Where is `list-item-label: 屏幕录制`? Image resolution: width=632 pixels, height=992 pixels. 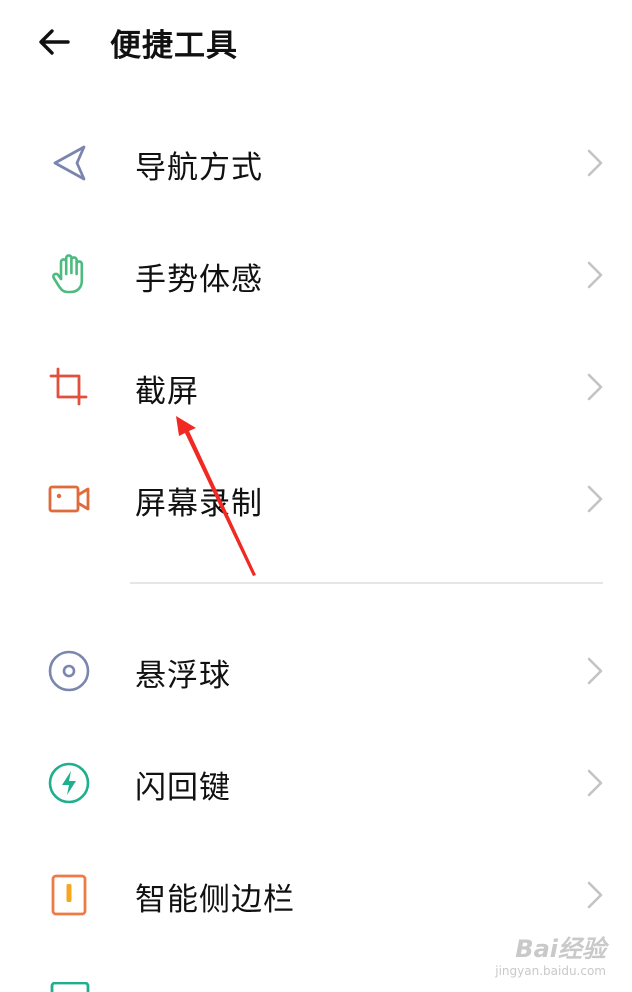 list-item-label: 屏幕录制 is located at coordinates (199, 504).